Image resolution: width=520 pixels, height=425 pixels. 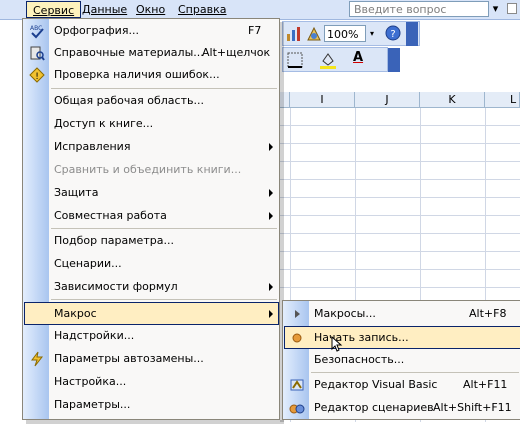 I want to click on menu-item-protection: Защита, so click(x=151, y=193).